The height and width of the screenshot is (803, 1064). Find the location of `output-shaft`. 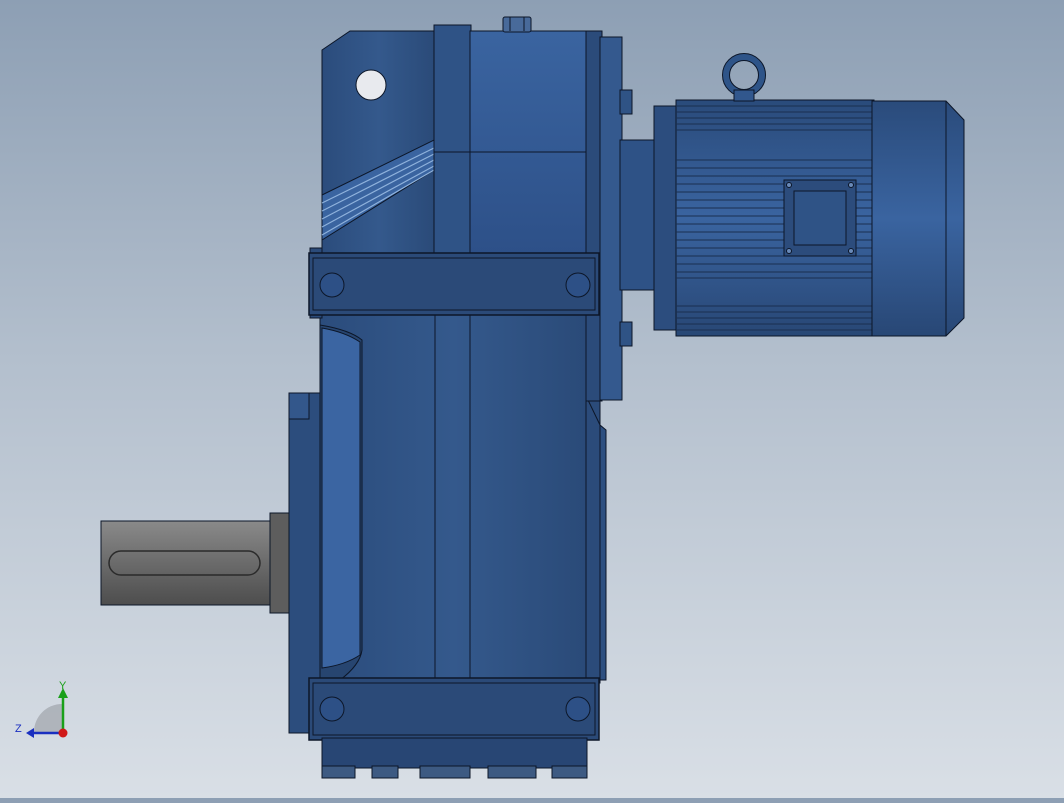

output-shaft is located at coordinates (196, 563).